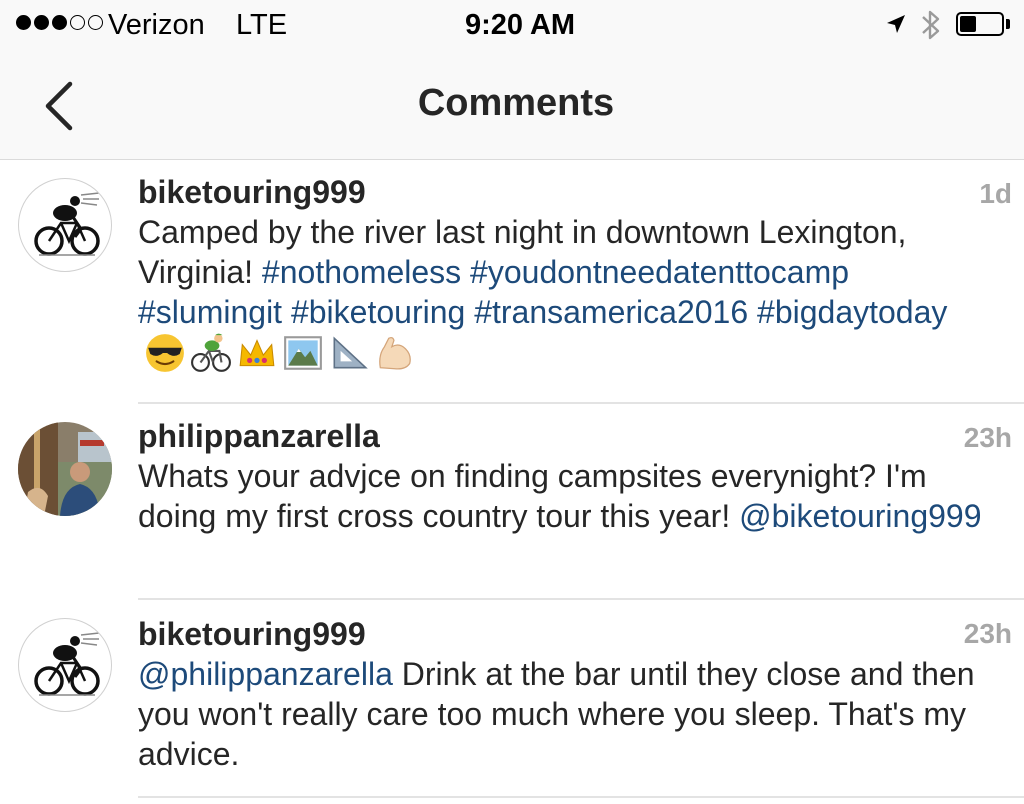 Image resolution: width=1024 pixels, height=804 pixels. What do you see at coordinates (896, 24) in the screenshot?
I see `location-arrow-icon` at bounding box center [896, 24].